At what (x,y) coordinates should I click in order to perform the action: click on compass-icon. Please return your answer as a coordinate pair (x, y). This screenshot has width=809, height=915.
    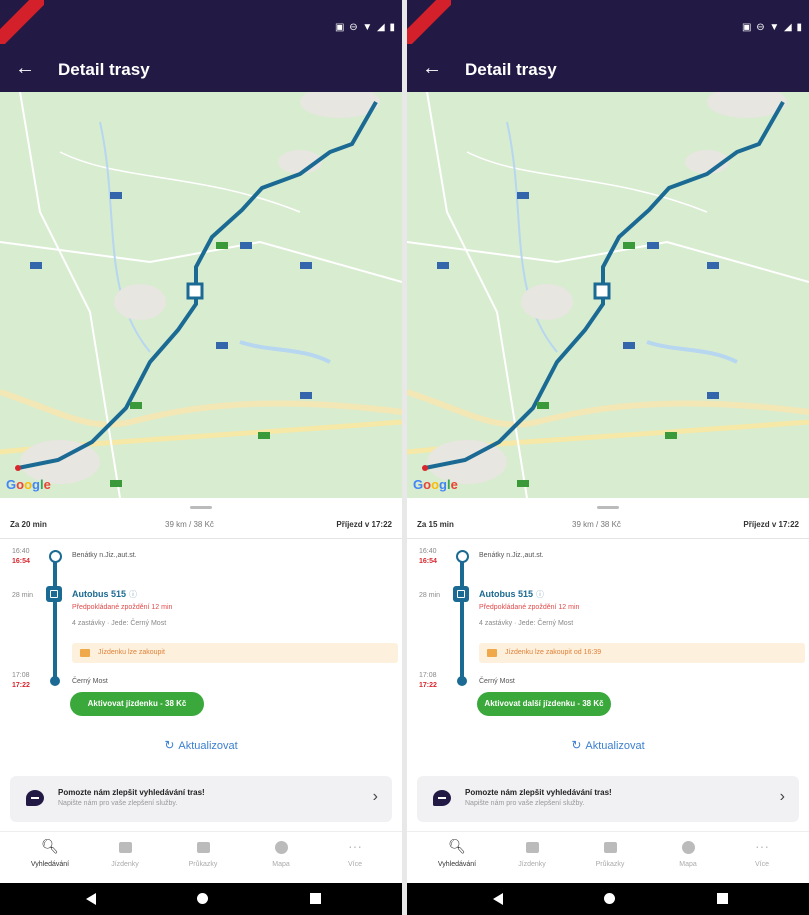
    Looking at the image, I should click on (281, 847).